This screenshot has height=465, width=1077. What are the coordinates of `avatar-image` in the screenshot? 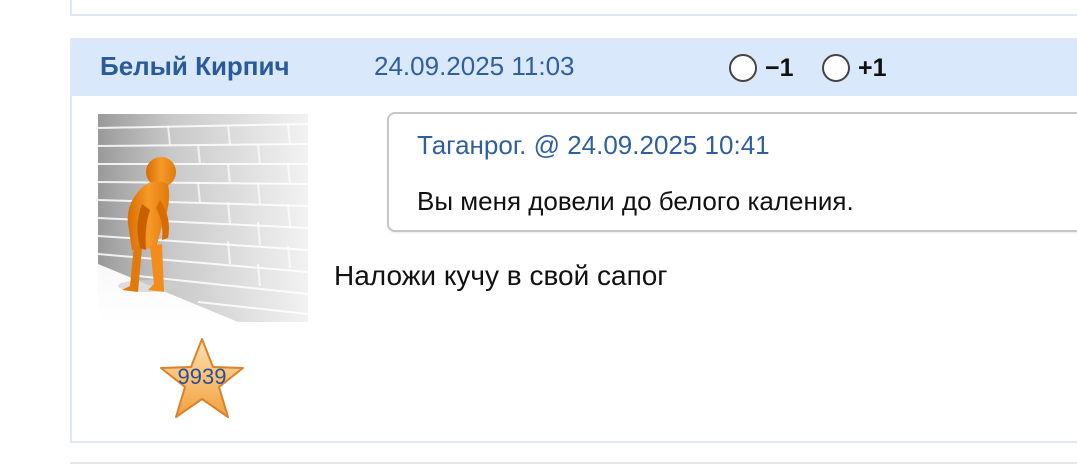 It's located at (203, 218).